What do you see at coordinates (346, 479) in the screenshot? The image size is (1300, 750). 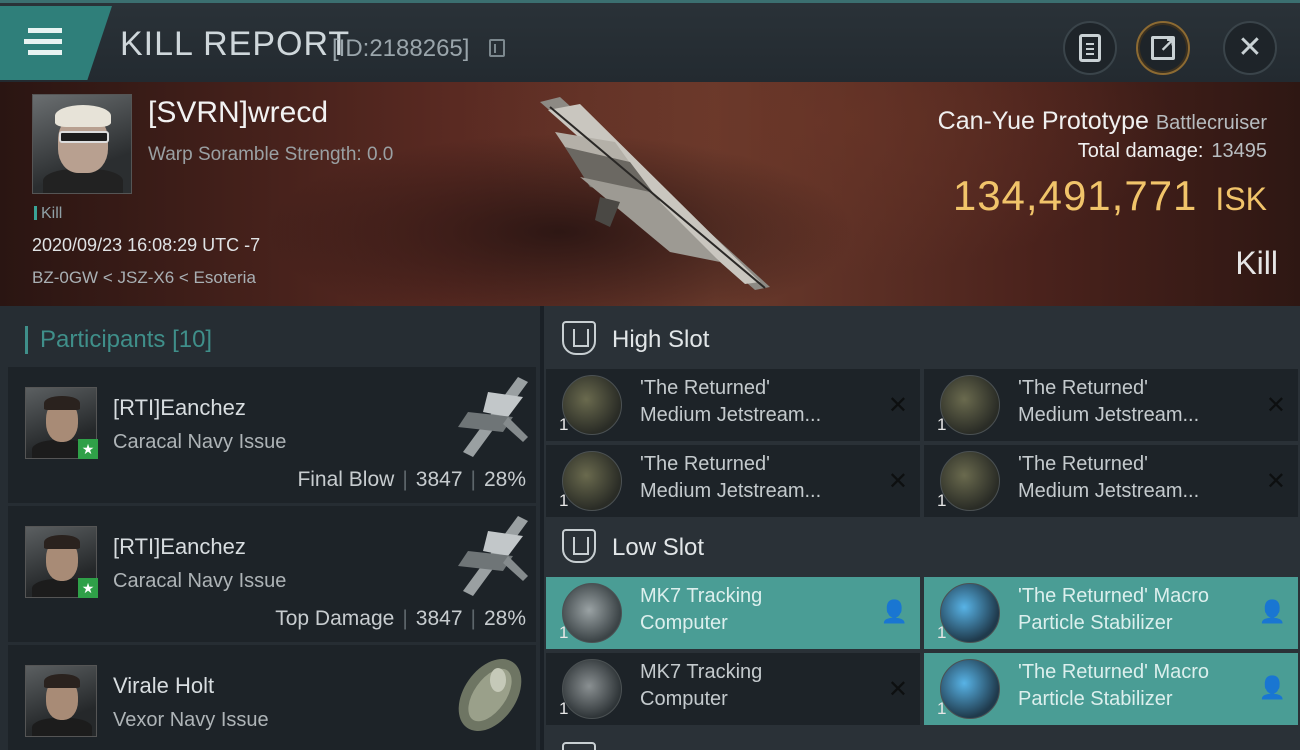 I see `participant-role: Final Blow` at bounding box center [346, 479].